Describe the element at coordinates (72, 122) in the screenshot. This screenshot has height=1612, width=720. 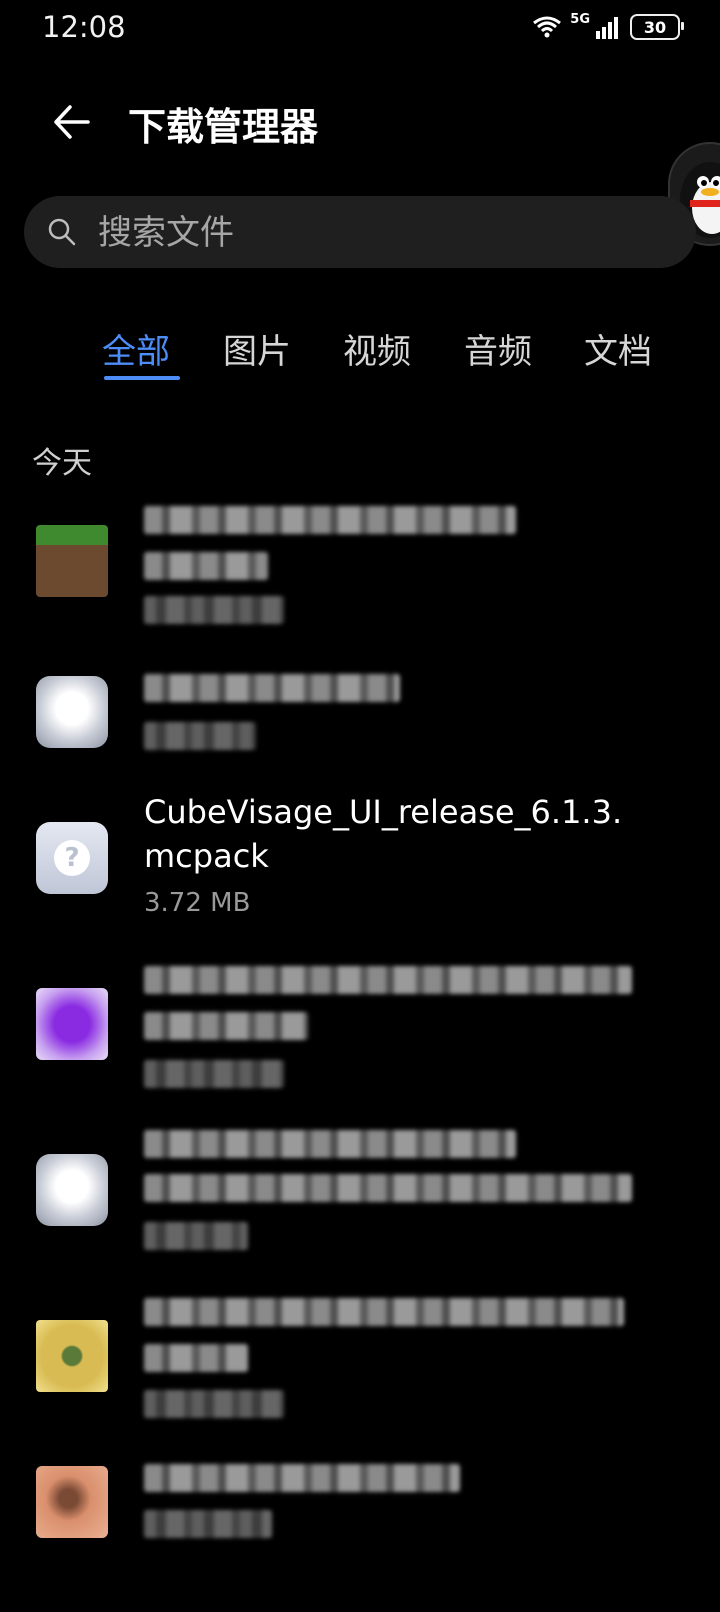
I see `back-arrow-icon` at that location.